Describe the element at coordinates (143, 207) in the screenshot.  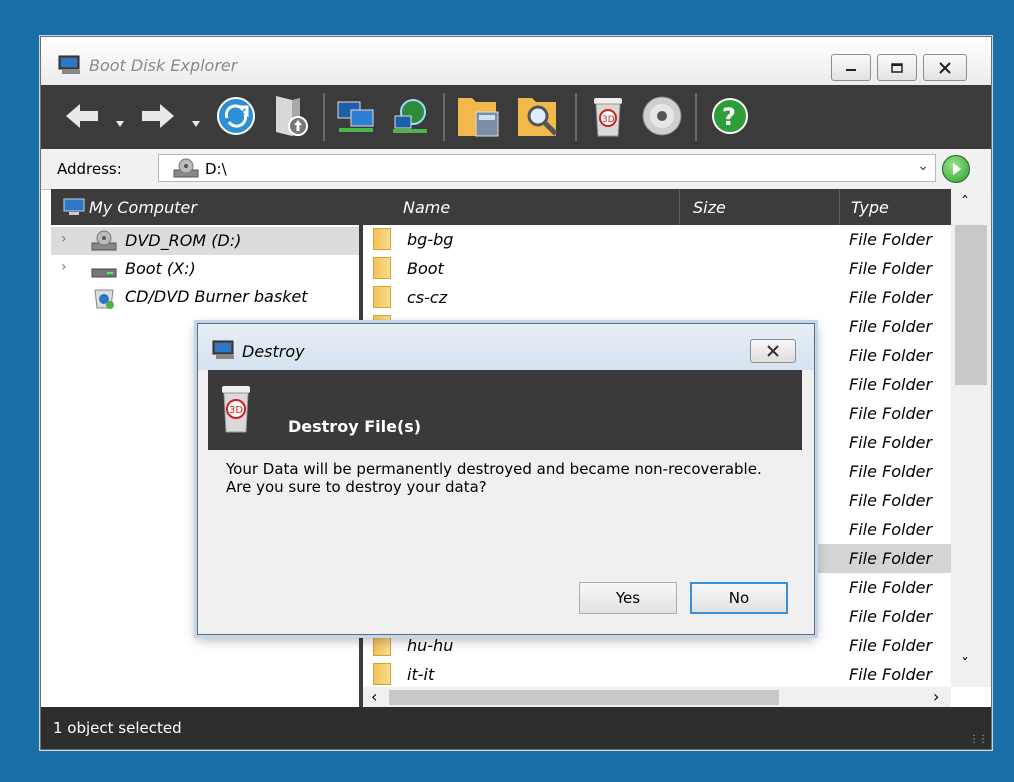
I see `my-computer-label: My Computer` at that location.